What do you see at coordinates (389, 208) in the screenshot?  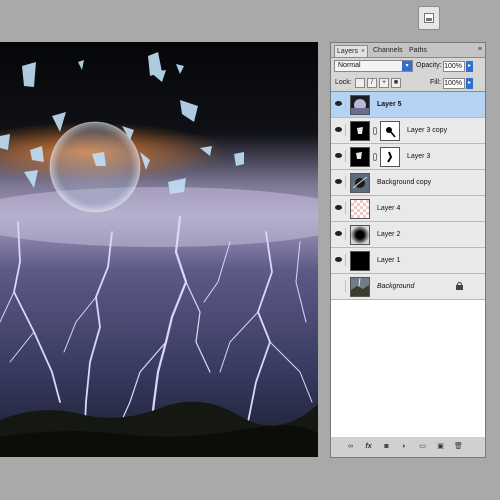 I see `layer-name: Layer 4` at bounding box center [389, 208].